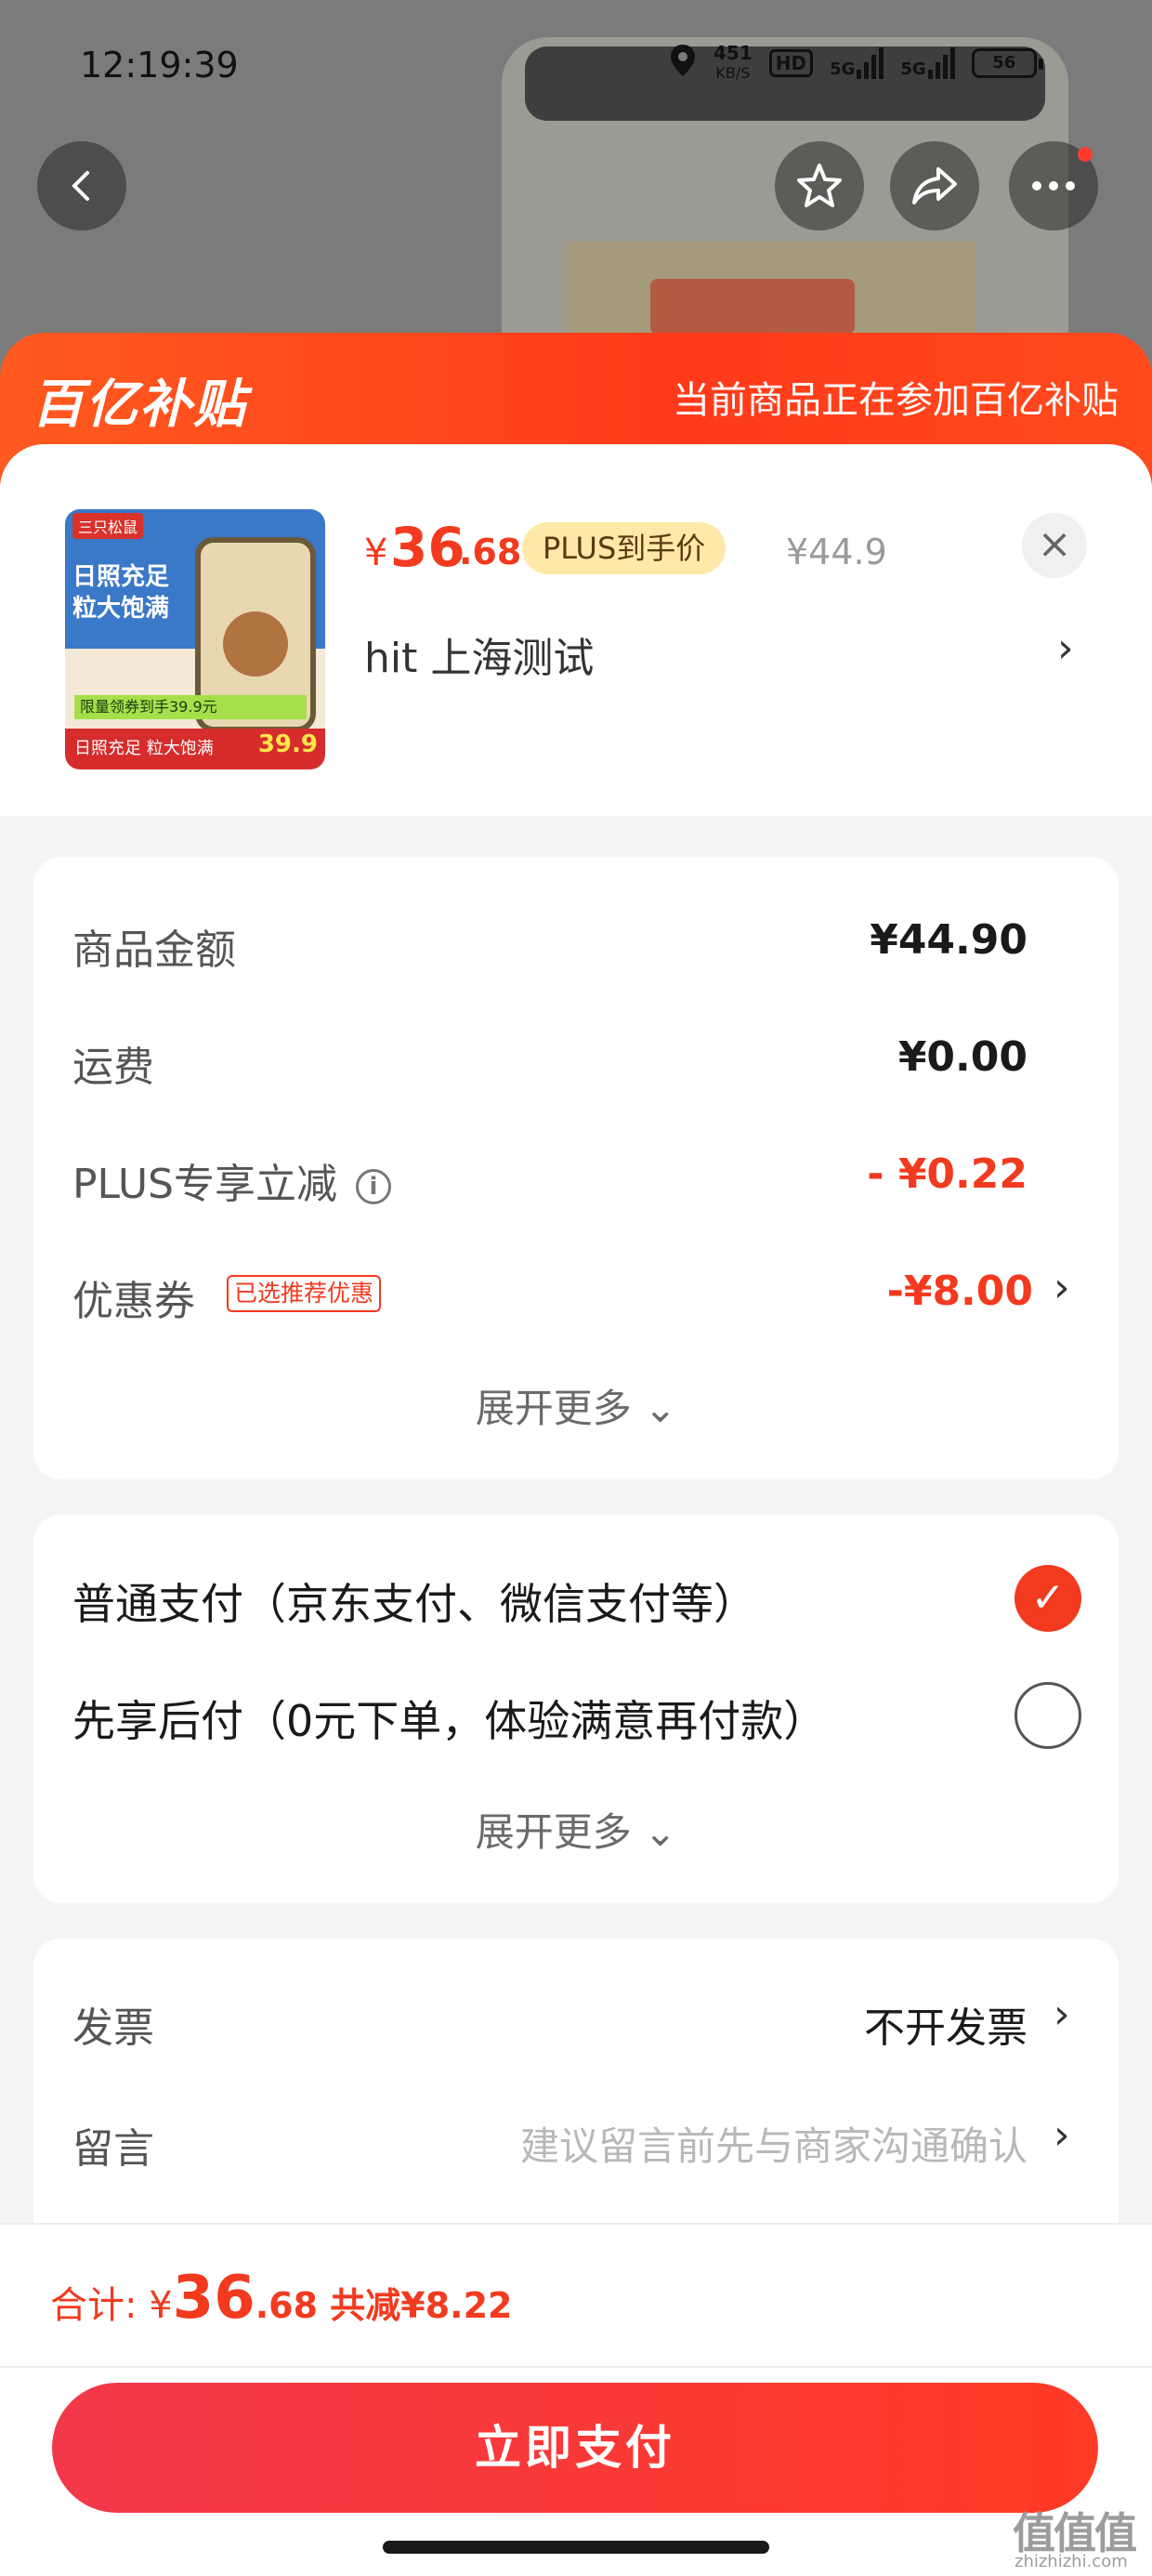  I want to click on status-icons: 451 KB/S HD 5G 5G 56, so click(856, 63).